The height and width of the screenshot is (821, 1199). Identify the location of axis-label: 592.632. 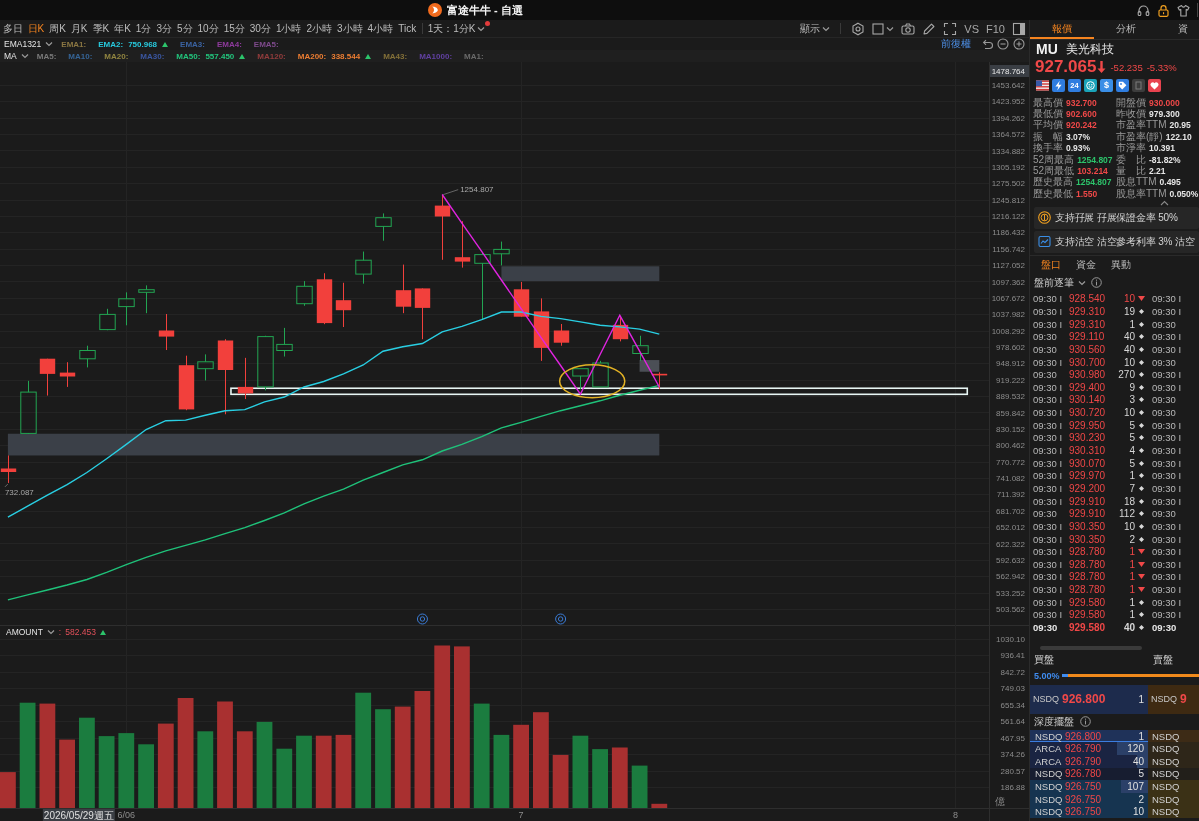
(1010, 560).